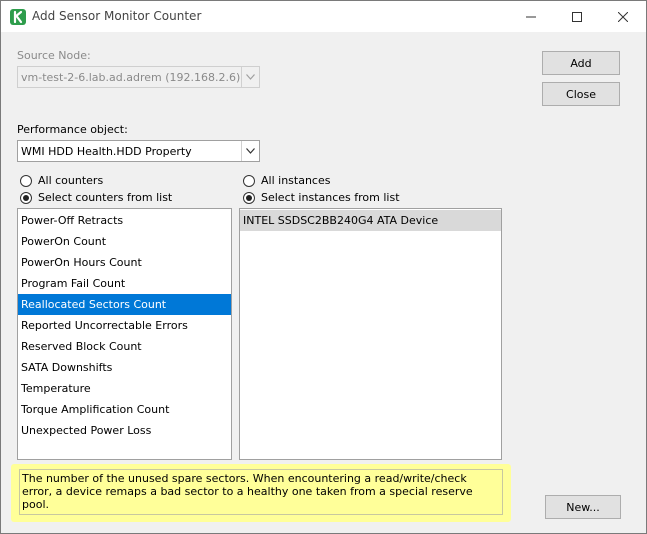  Describe the element at coordinates (105, 197) in the screenshot. I see `select-counters-label: Select counters from list` at that location.